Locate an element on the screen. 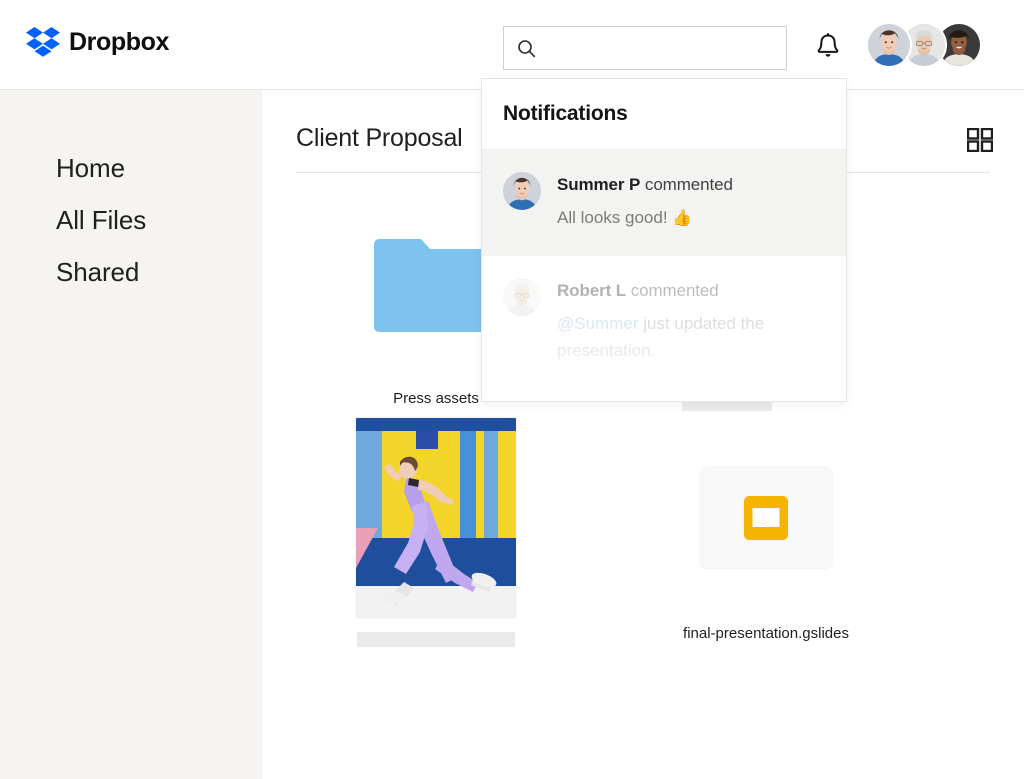 The image size is (1024, 779). sidebar-item-home: Home is located at coordinates (101, 168).